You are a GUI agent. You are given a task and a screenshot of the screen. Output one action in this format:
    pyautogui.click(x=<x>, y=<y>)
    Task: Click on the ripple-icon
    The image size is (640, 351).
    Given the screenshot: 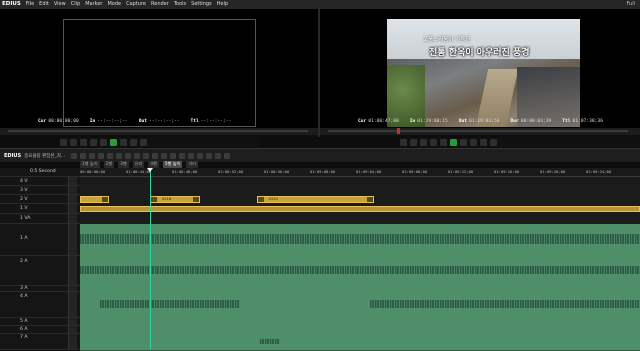 What is the action you would take?
    pyautogui.click(x=164, y=155)
    